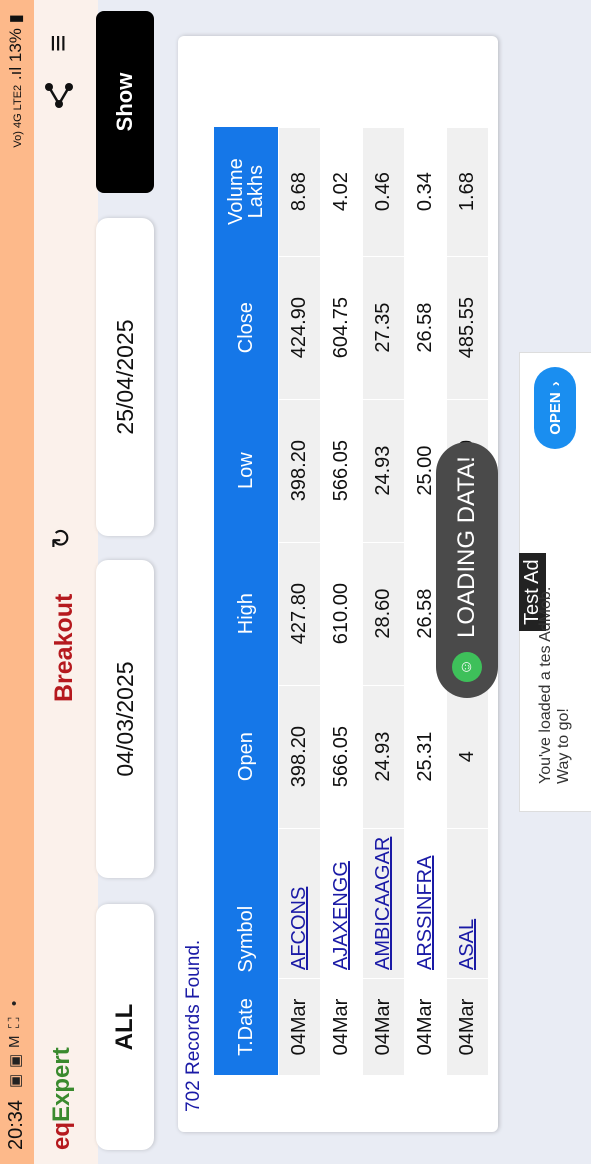  What do you see at coordinates (299, 192) in the screenshot?
I see `cell-volume: 8.68` at bounding box center [299, 192].